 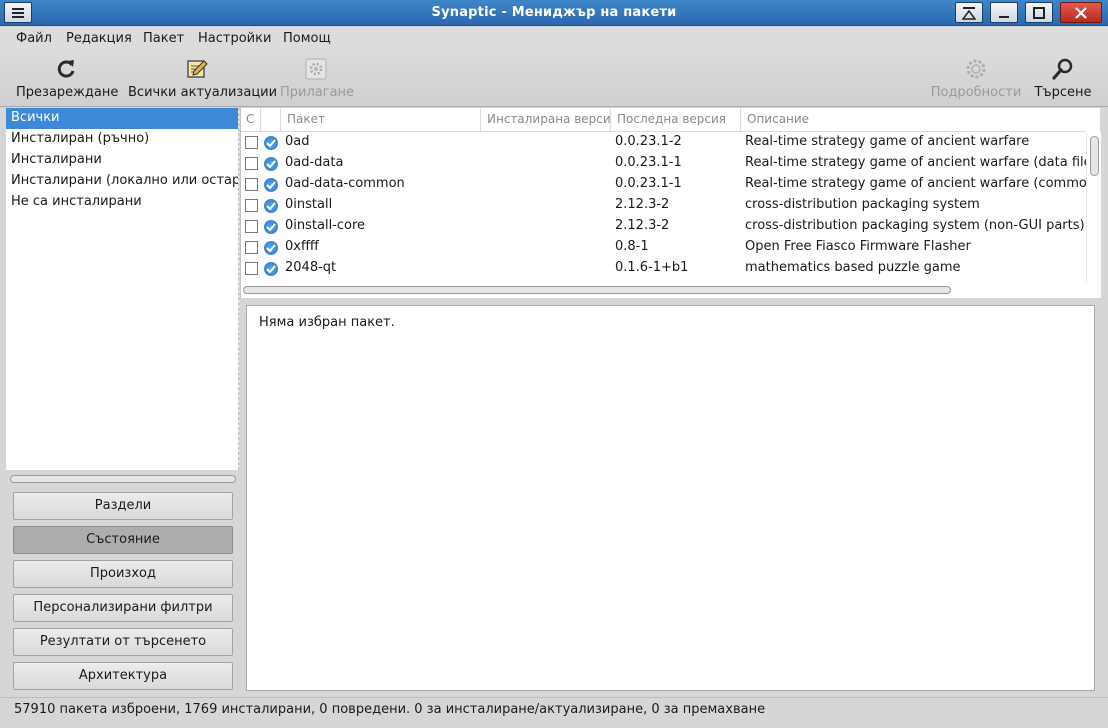 I want to click on column-description: Описание, so click(x=913, y=120).